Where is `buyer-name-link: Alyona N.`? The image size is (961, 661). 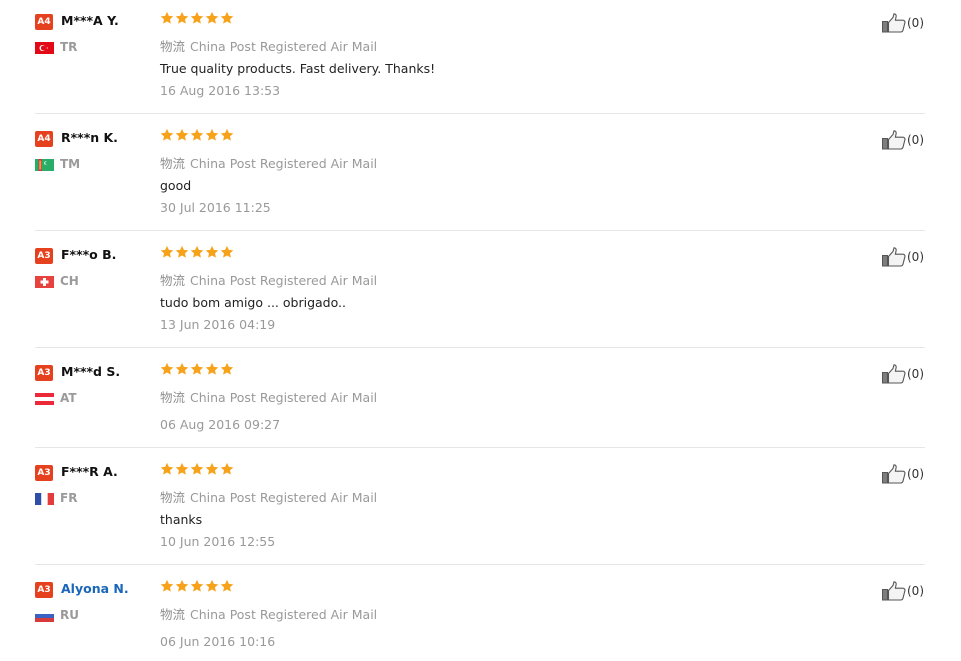
buyer-name-link: Alyona N. is located at coordinates (95, 588).